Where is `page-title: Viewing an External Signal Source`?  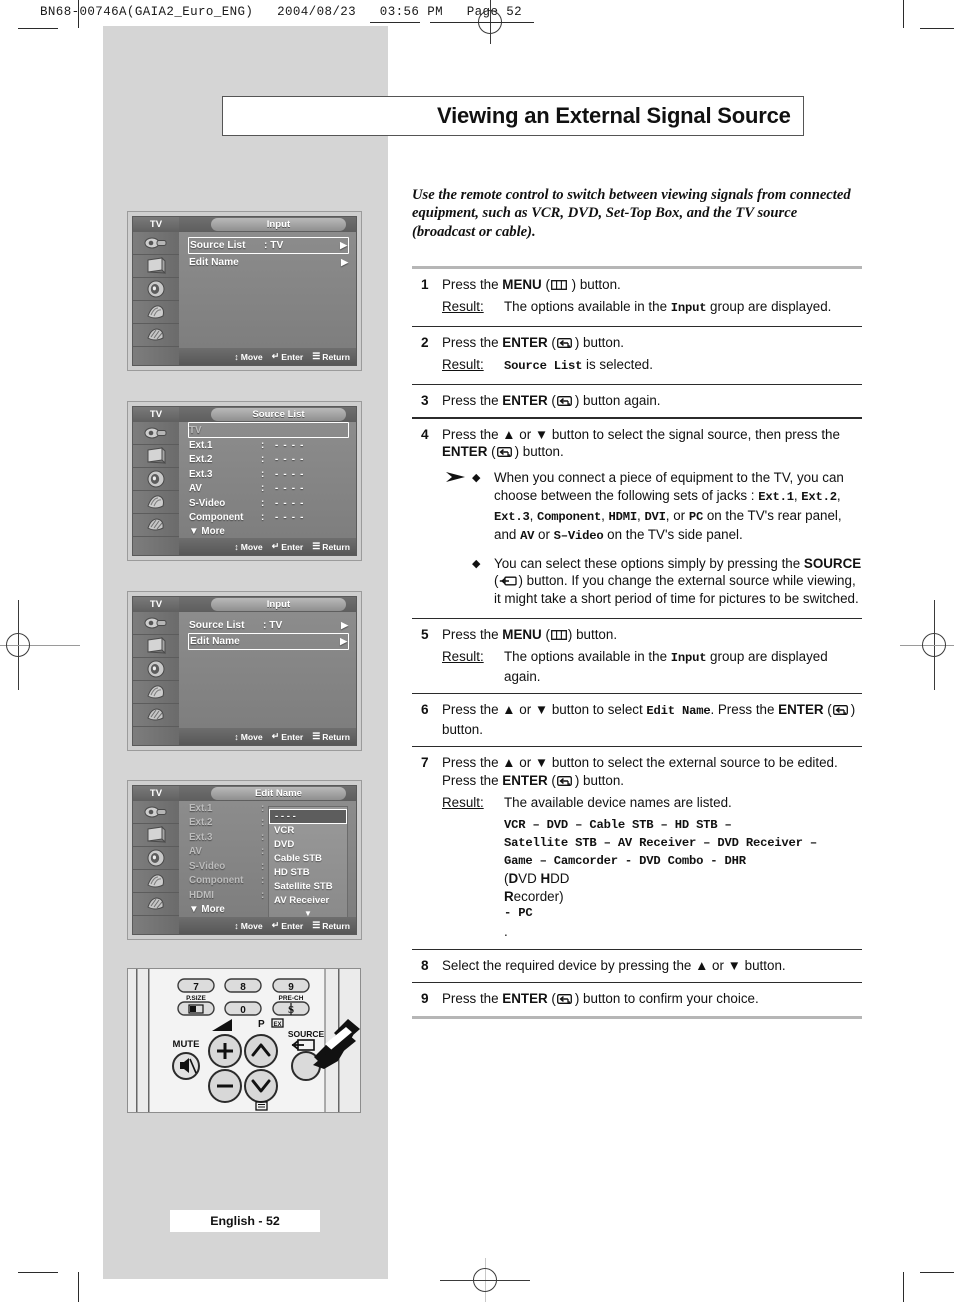 page-title: Viewing an External Signal Source is located at coordinates (614, 115).